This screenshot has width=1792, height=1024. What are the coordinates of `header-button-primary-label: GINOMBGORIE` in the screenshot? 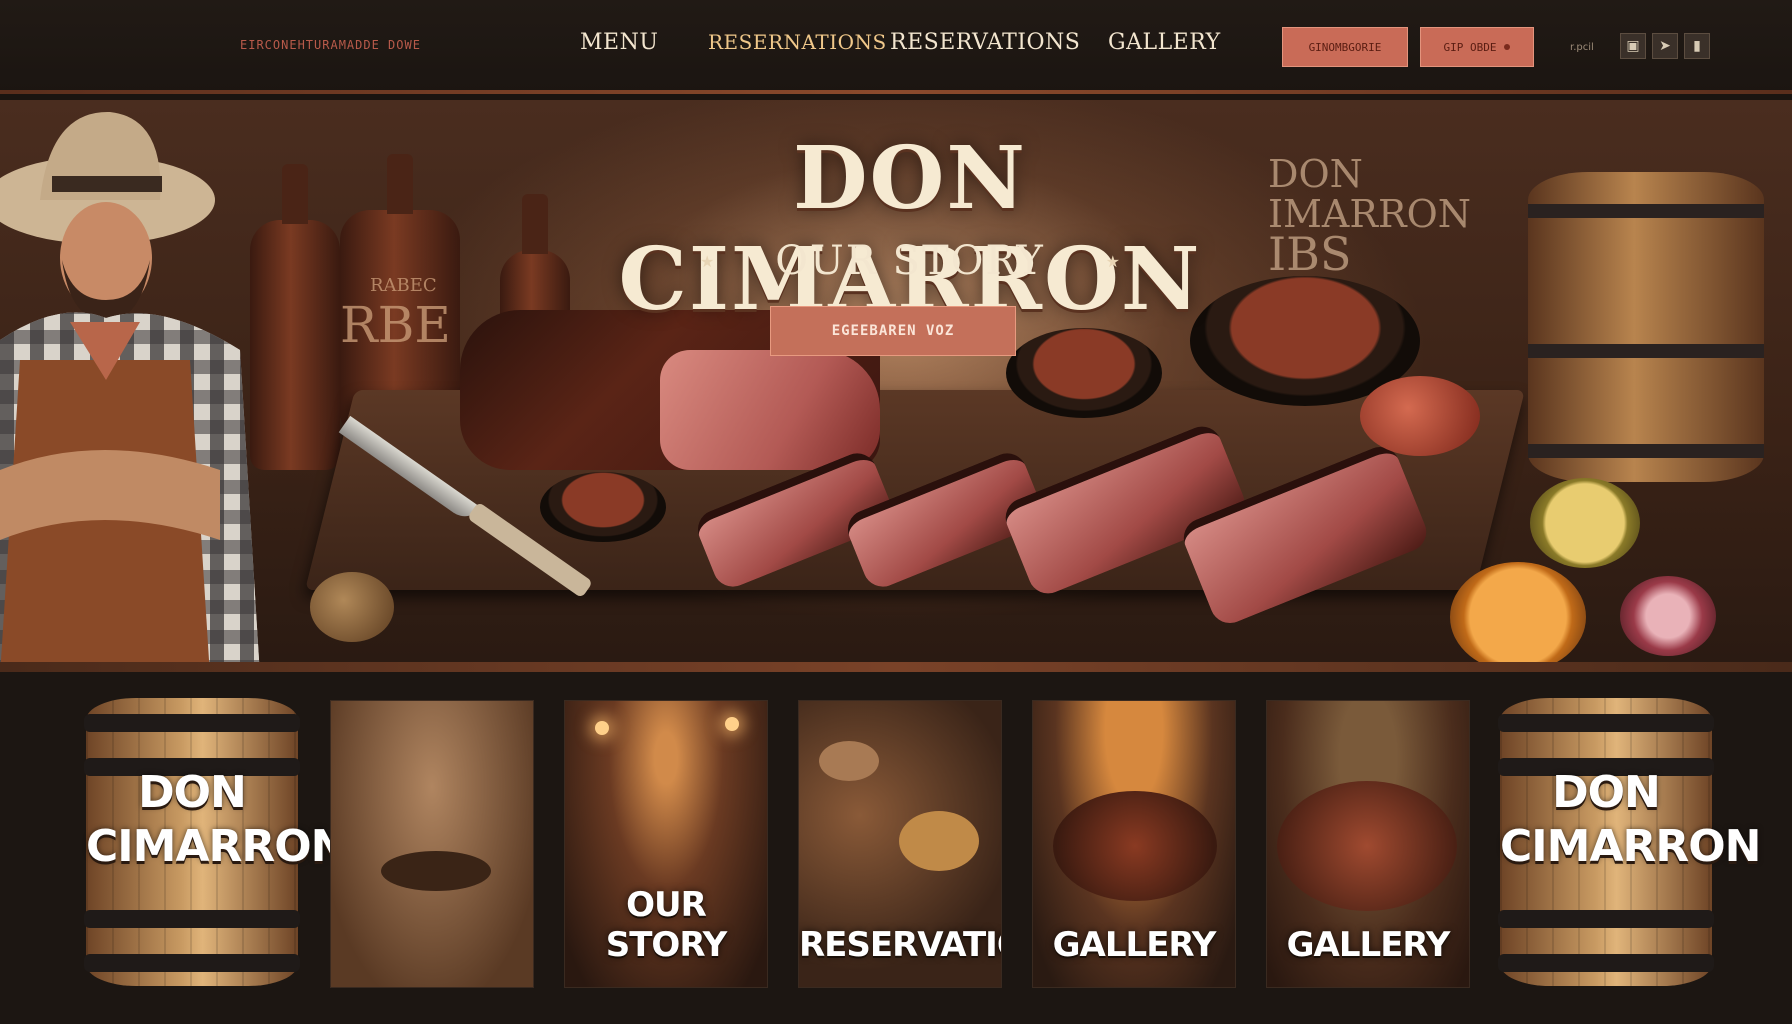 It's located at (1345, 47).